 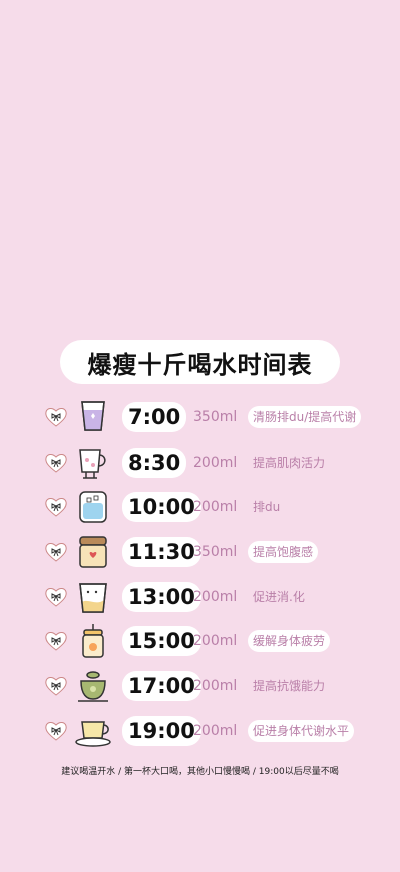 I want to click on benefit-label: 促进消.化, so click(x=279, y=597).